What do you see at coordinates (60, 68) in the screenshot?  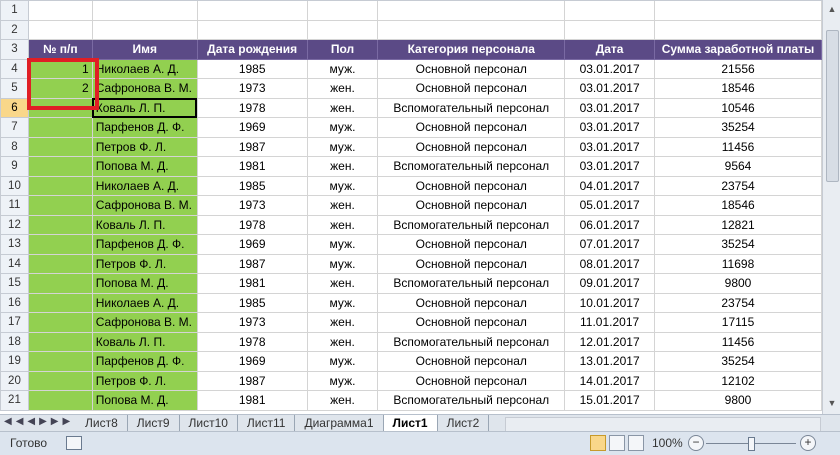 I see `grid-cell: 1` at bounding box center [60, 68].